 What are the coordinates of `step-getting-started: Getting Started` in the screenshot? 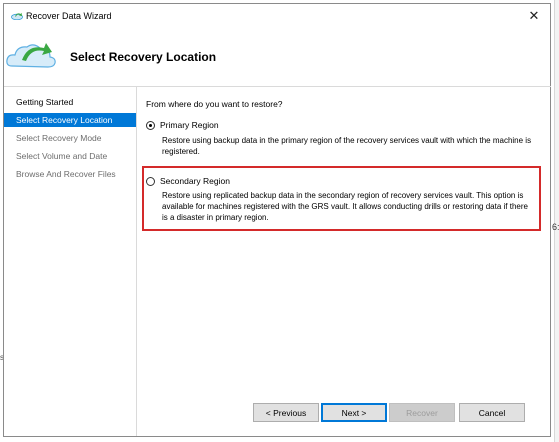 It's located at (70, 102).